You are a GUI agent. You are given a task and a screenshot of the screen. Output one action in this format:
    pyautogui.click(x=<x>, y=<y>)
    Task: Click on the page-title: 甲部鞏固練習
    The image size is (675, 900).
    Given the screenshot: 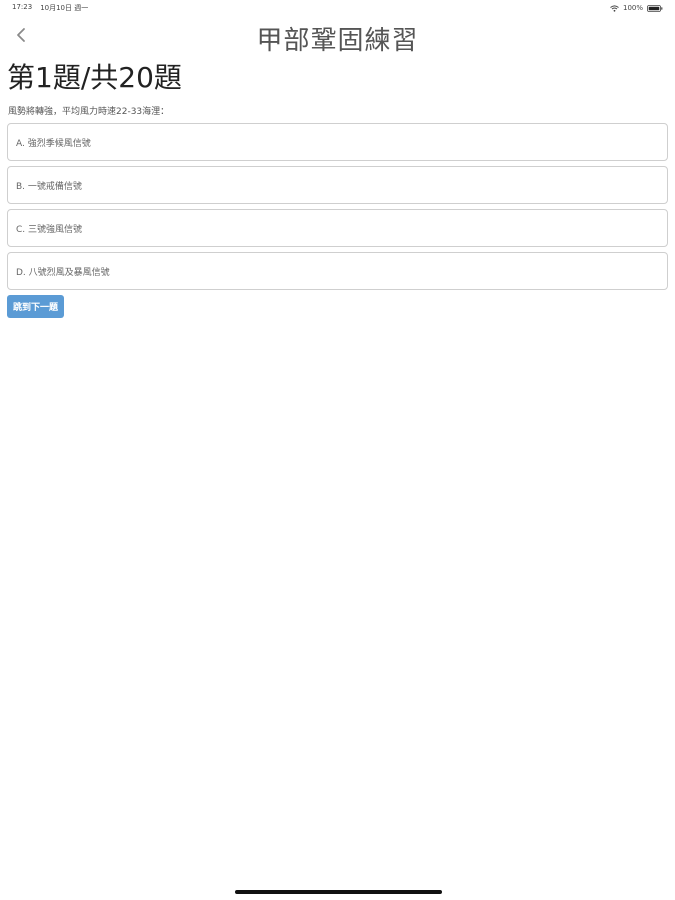 What is the action you would take?
    pyautogui.click(x=337, y=41)
    